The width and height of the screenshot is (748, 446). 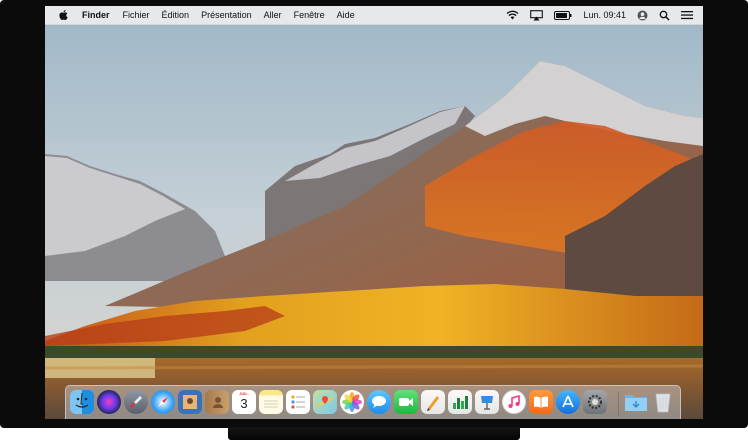 What do you see at coordinates (109, 402) in the screenshot?
I see `siri-icon` at bounding box center [109, 402].